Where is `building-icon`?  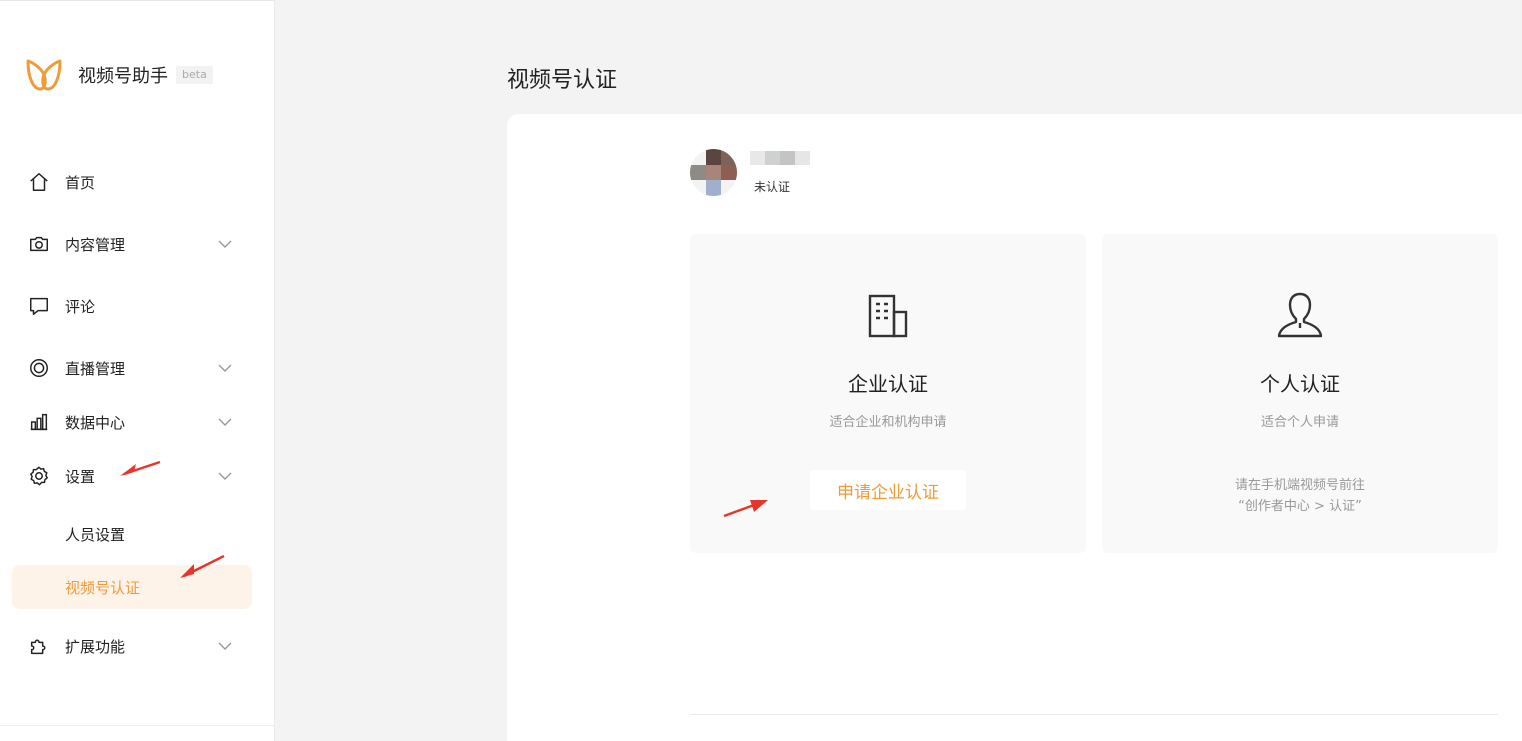
building-icon is located at coordinates (888, 316).